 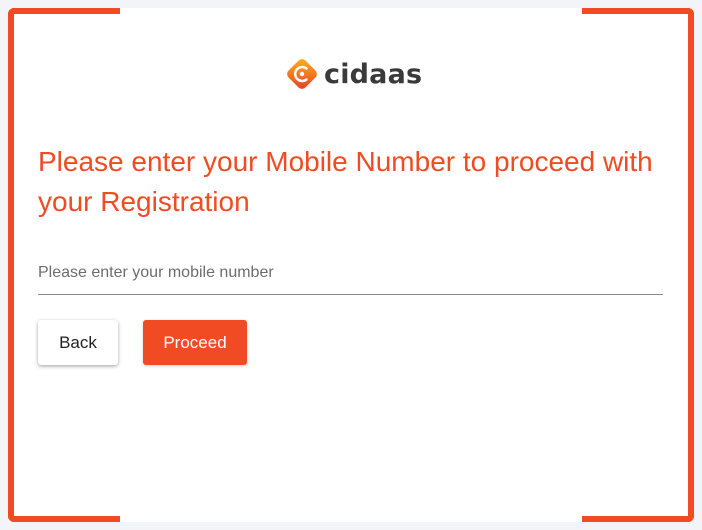 I want to click on brand-logo: cidaas, so click(x=353, y=74).